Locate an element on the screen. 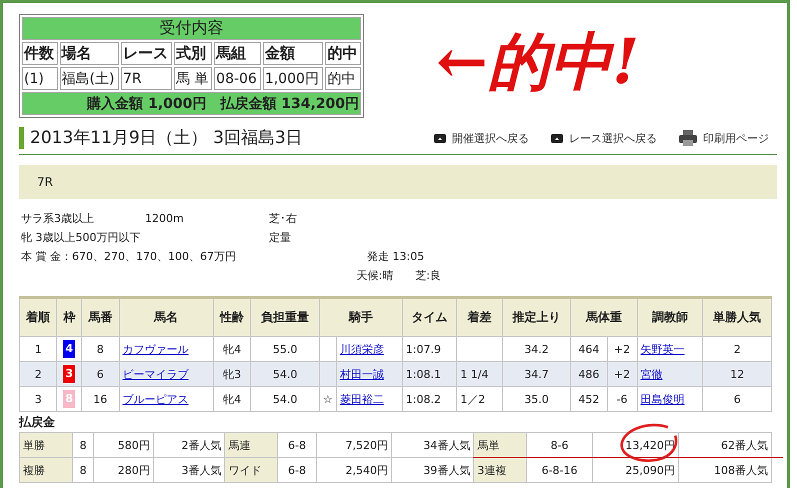 This screenshot has height=488, width=797. bet-type: 複勝 is located at coordinates (46, 470).